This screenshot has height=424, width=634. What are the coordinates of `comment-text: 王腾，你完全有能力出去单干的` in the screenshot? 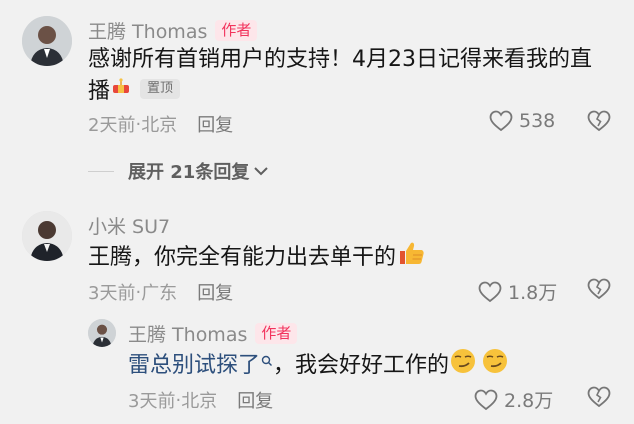 It's located at (257, 258).